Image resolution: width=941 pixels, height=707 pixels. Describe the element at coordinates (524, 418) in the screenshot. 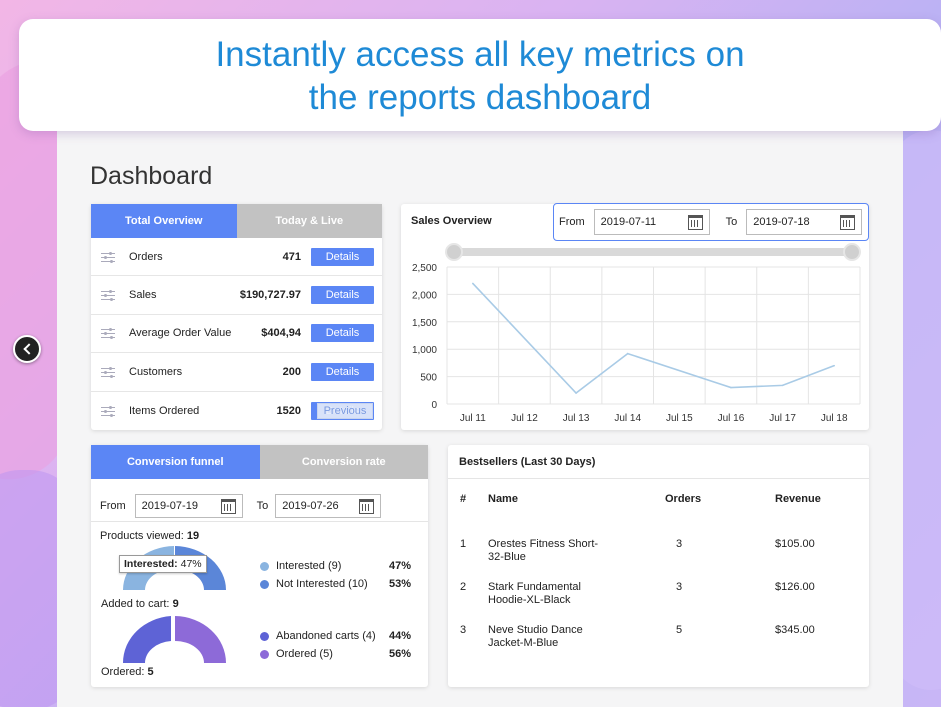

I see `x-tick-label: Jul 12` at that location.